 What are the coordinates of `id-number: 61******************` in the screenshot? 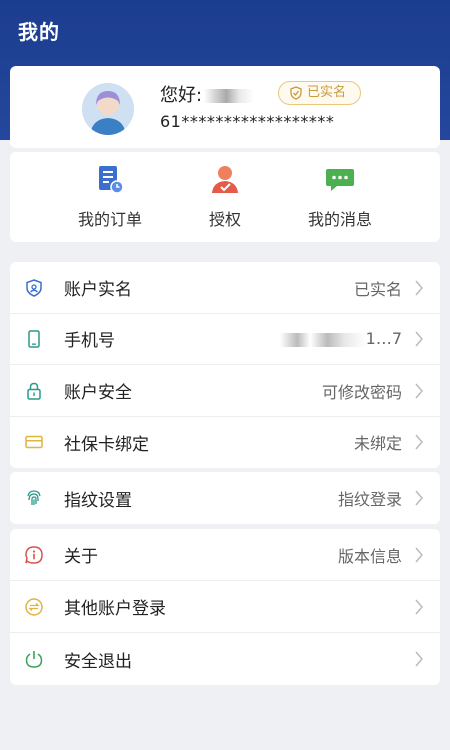 It's located at (247, 121).